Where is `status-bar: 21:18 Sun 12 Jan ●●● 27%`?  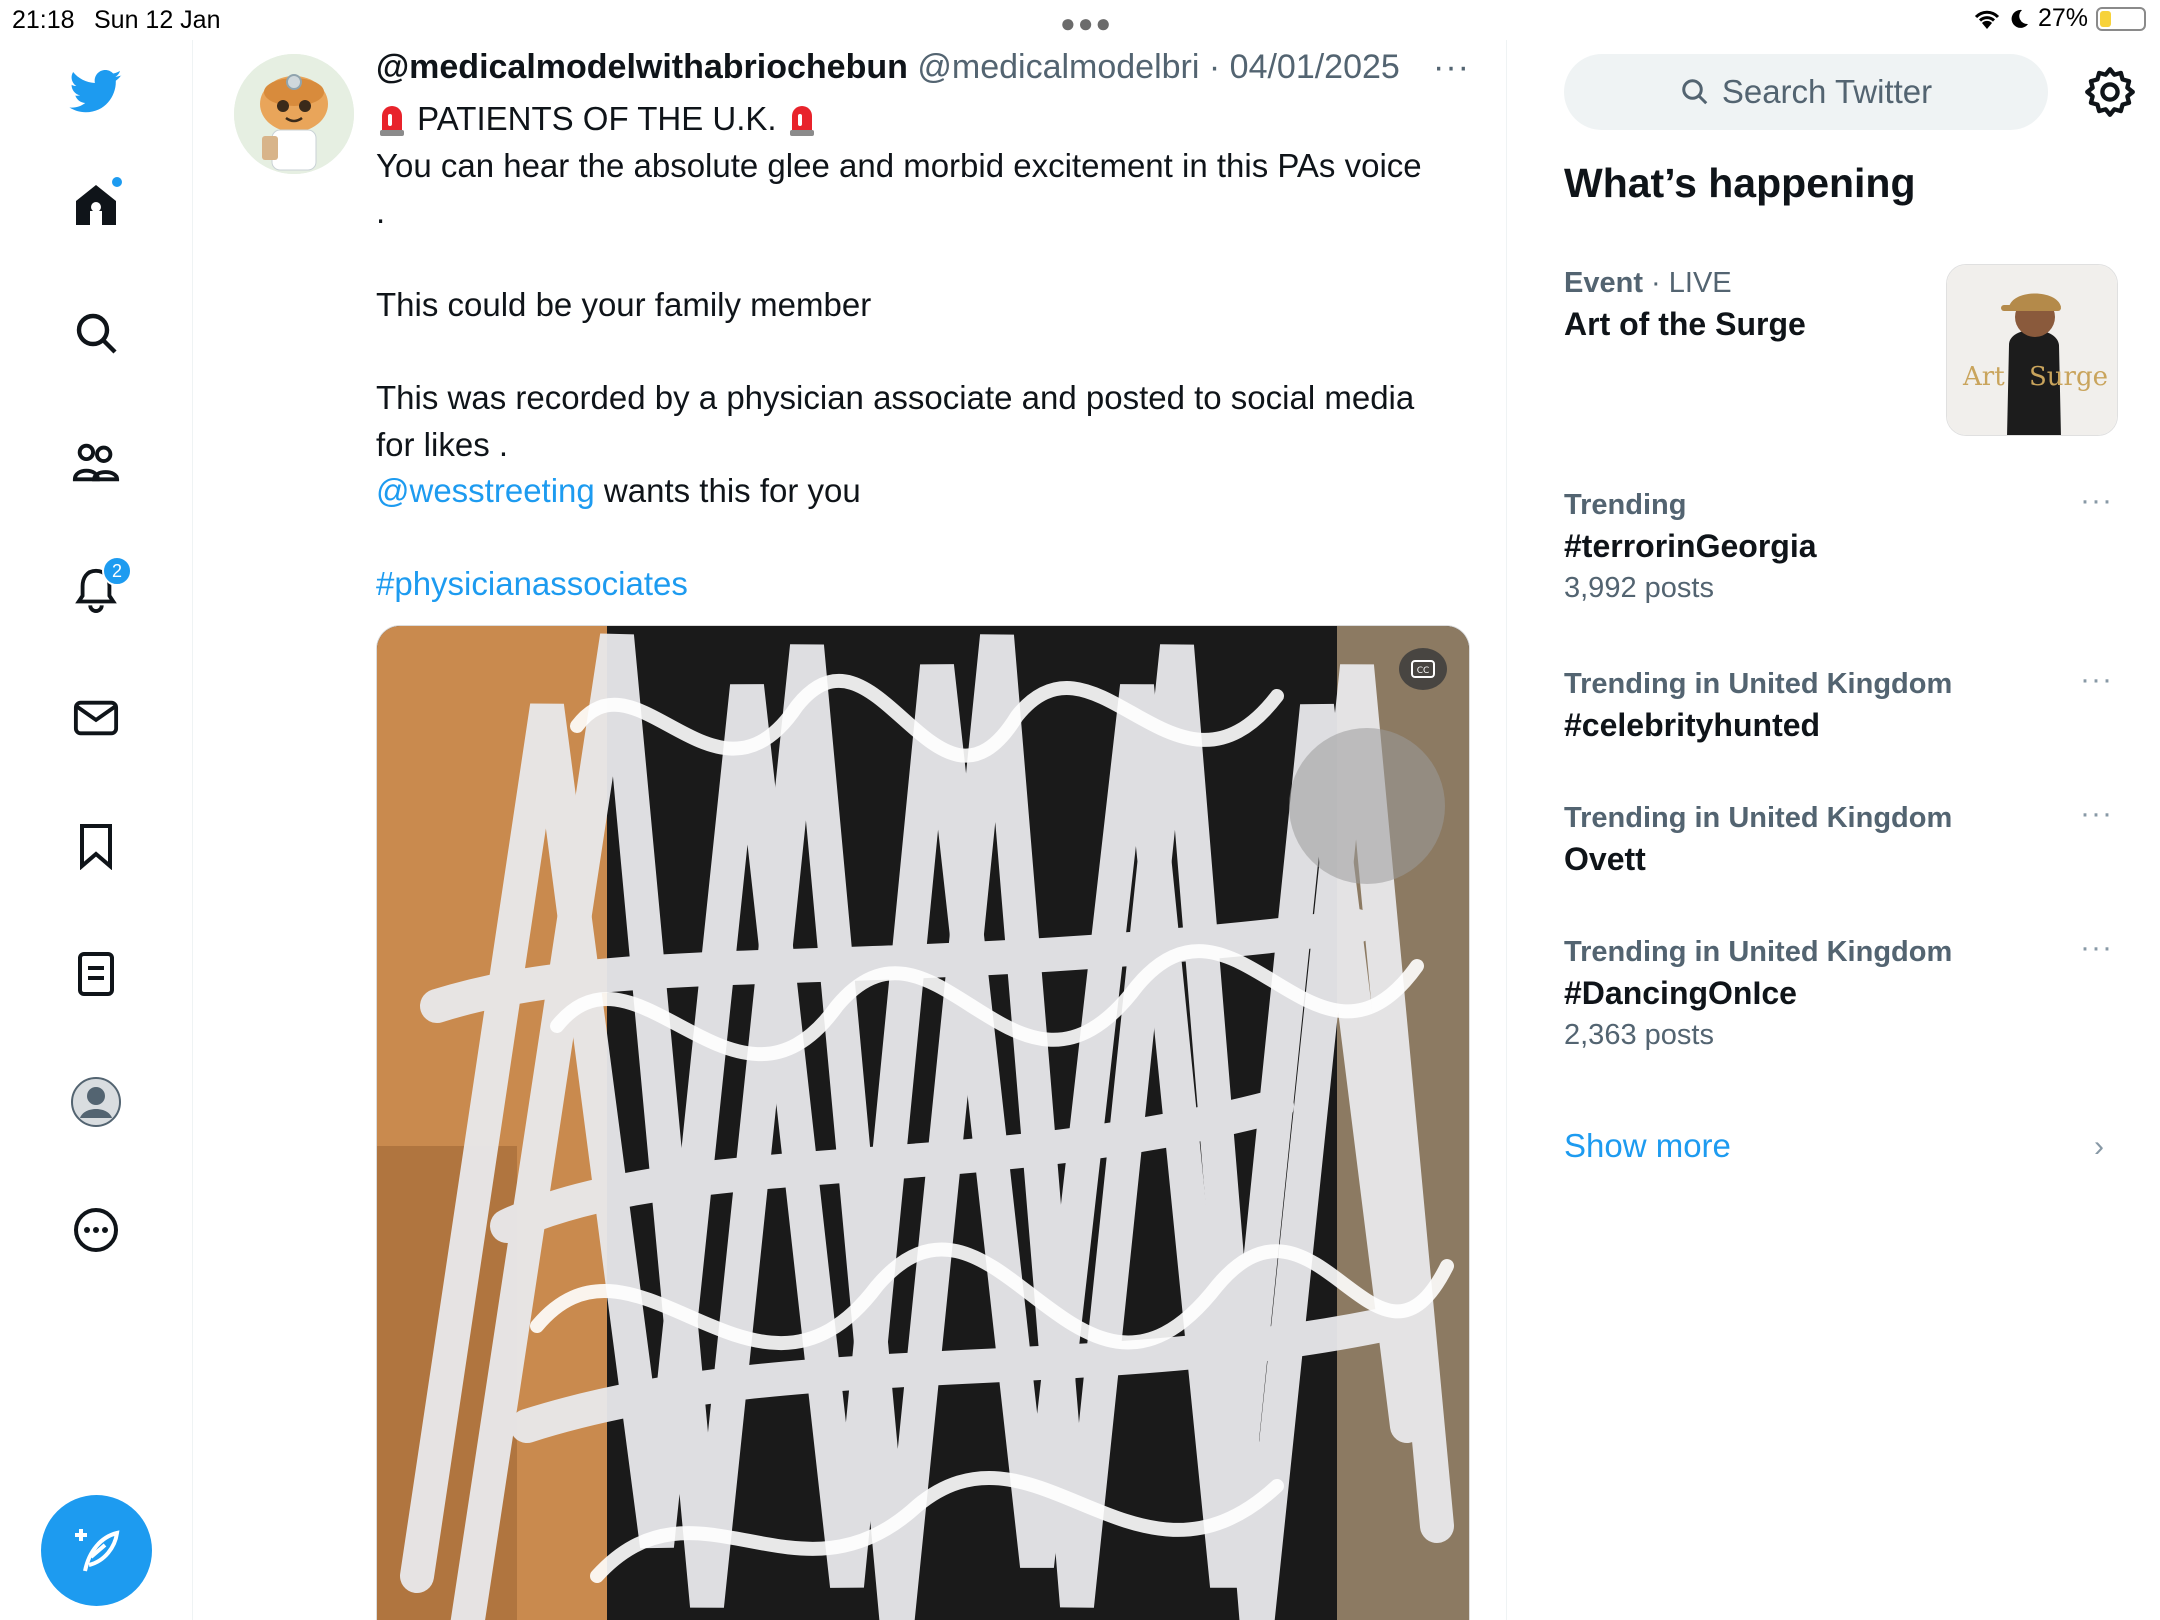
status-bar: 21:18 Sun 12 Jan ●●● 27% is located at coordinates (1080, 20).